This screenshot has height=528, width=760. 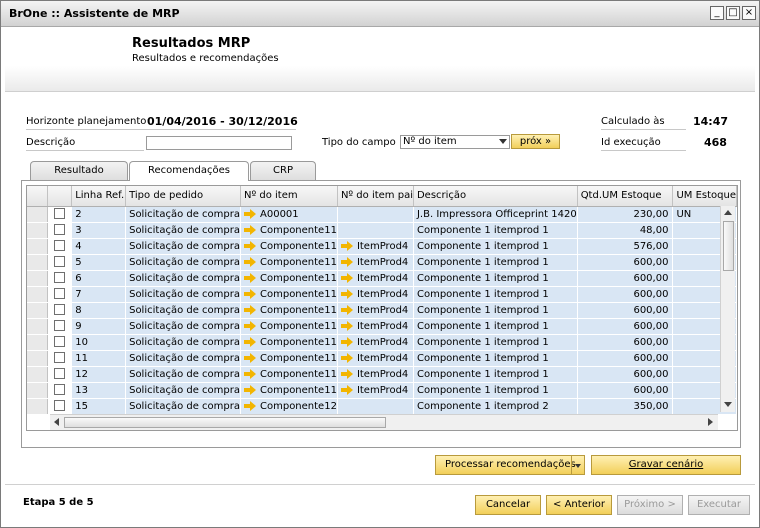 What do you see at coordinates (375, 196) in the screenshot?
I see `col-header-item-pai: Nº do item pai` at bounding box center [375, 196].